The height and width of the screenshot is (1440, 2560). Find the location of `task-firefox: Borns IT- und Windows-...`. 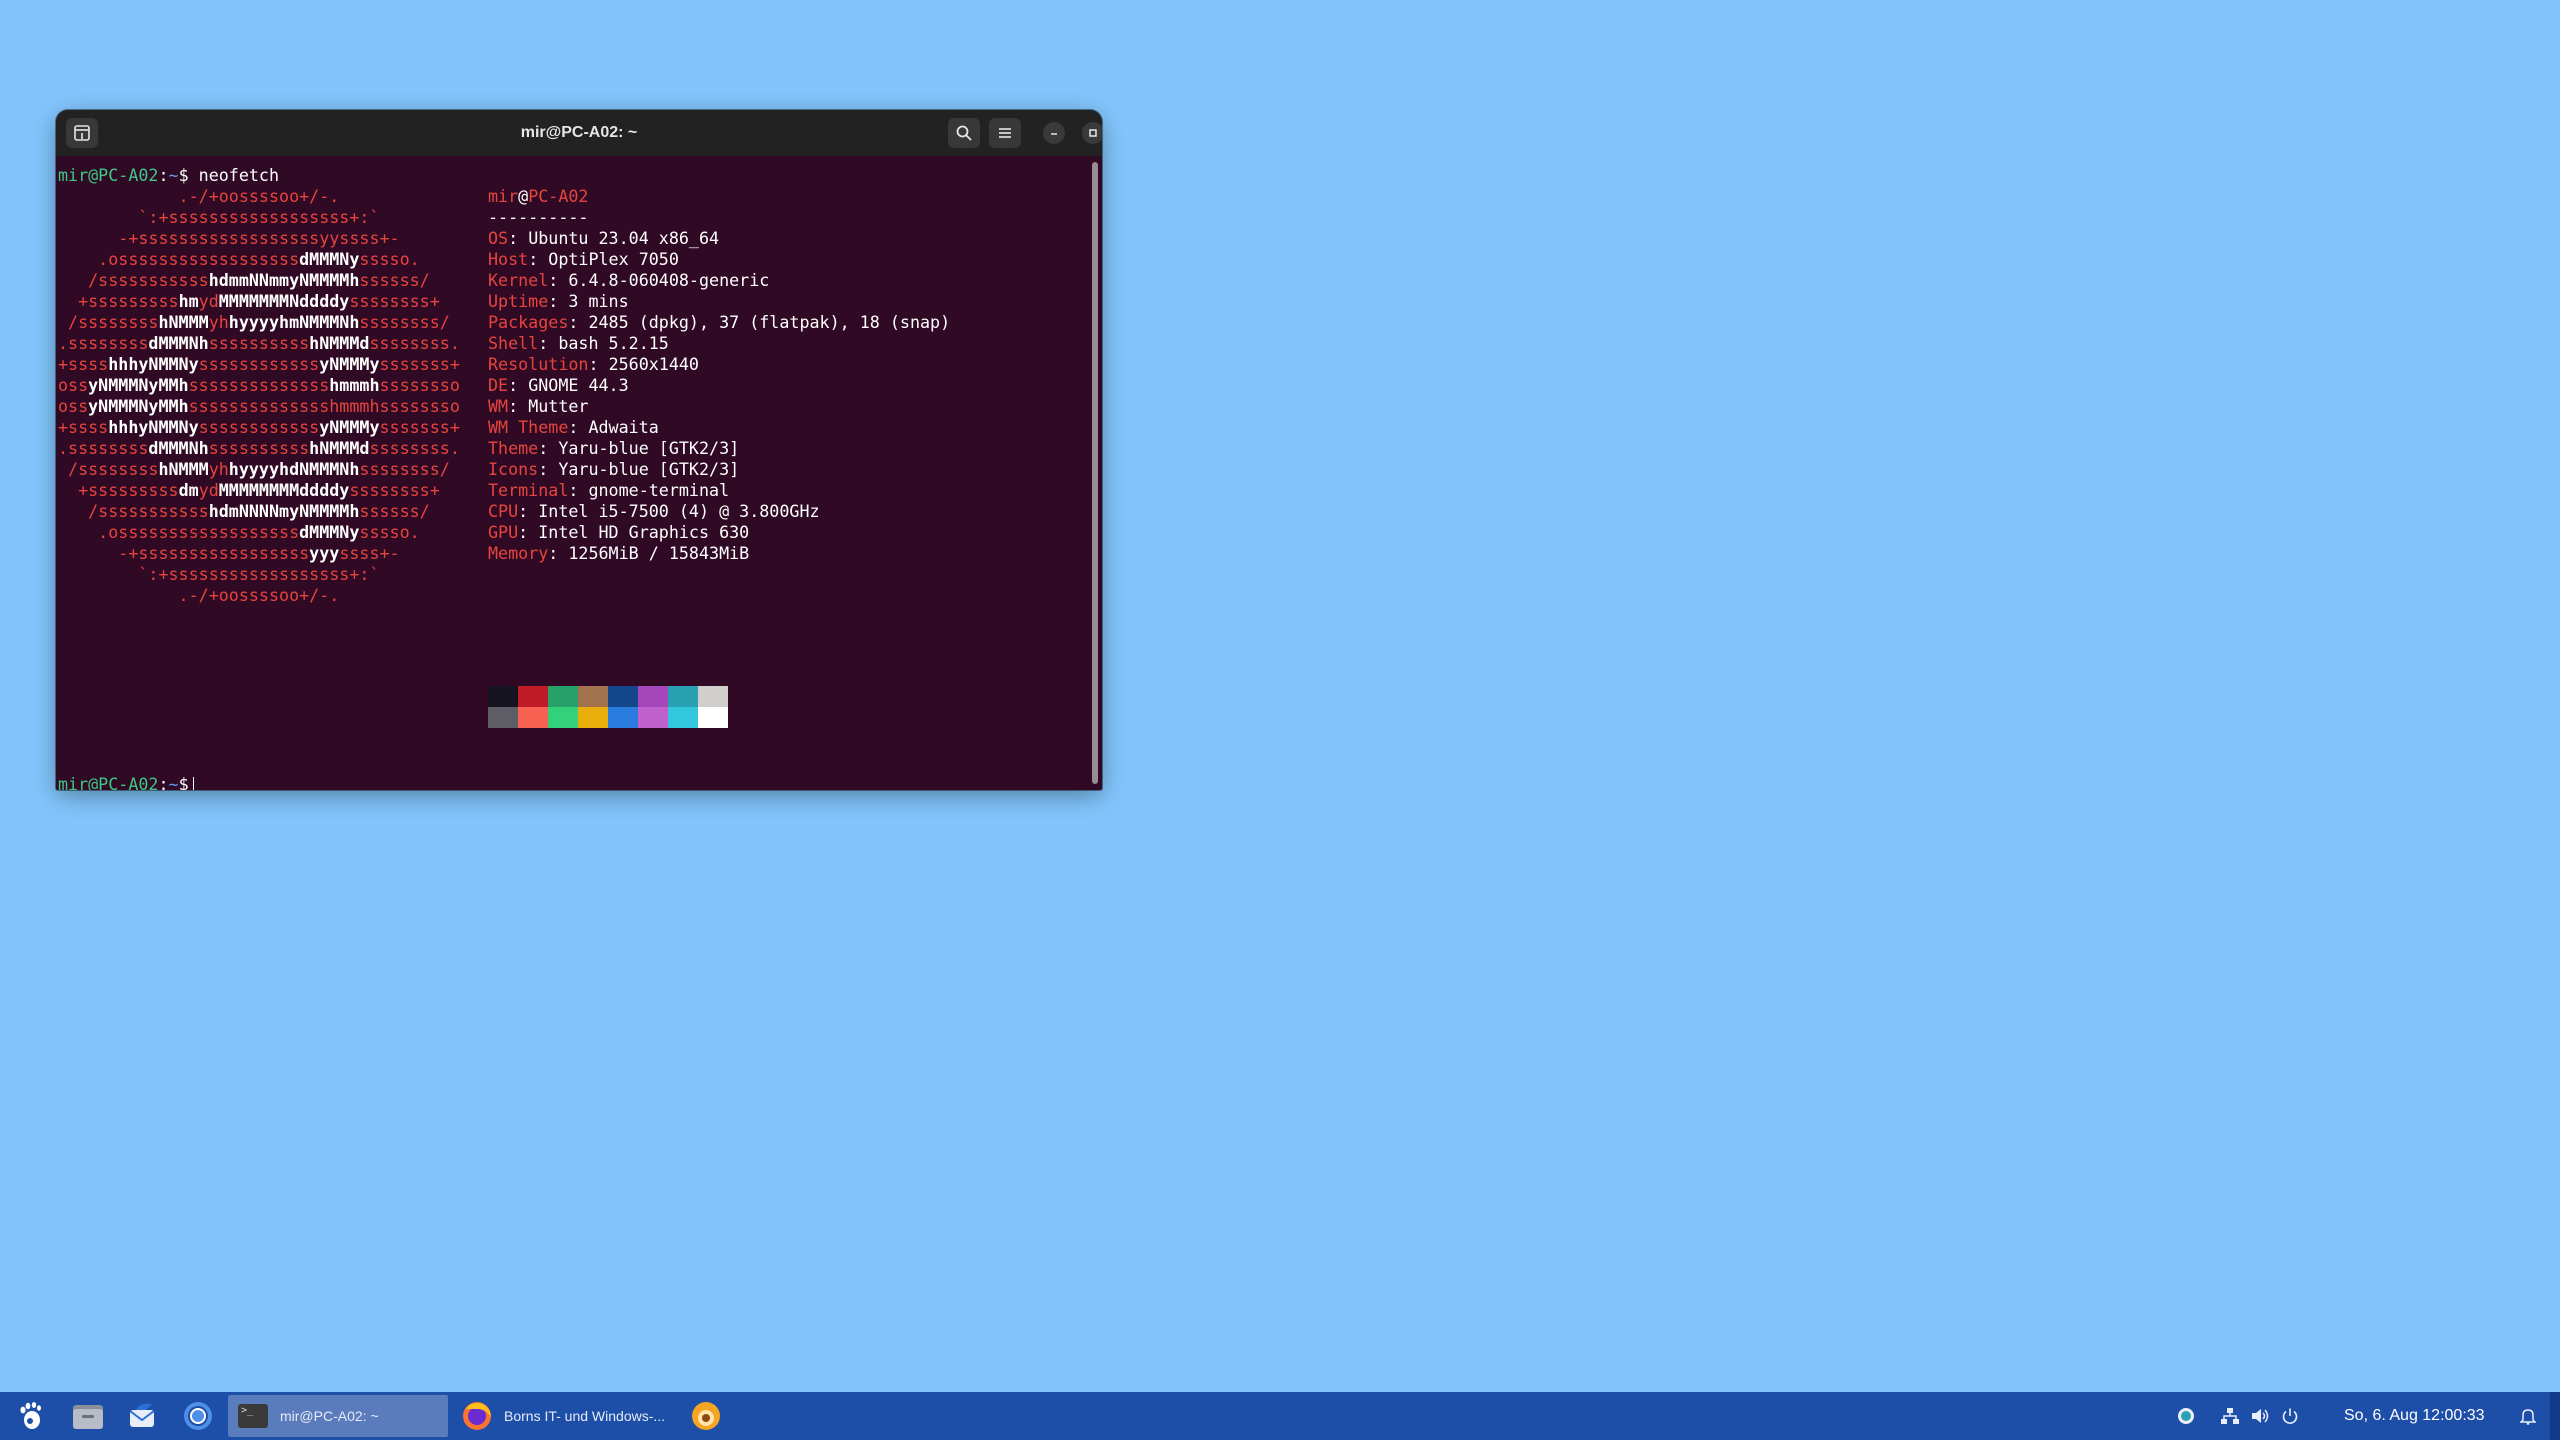

task-firefox: Borns IT- und Windows-... is located at coordinates (566, 1416).